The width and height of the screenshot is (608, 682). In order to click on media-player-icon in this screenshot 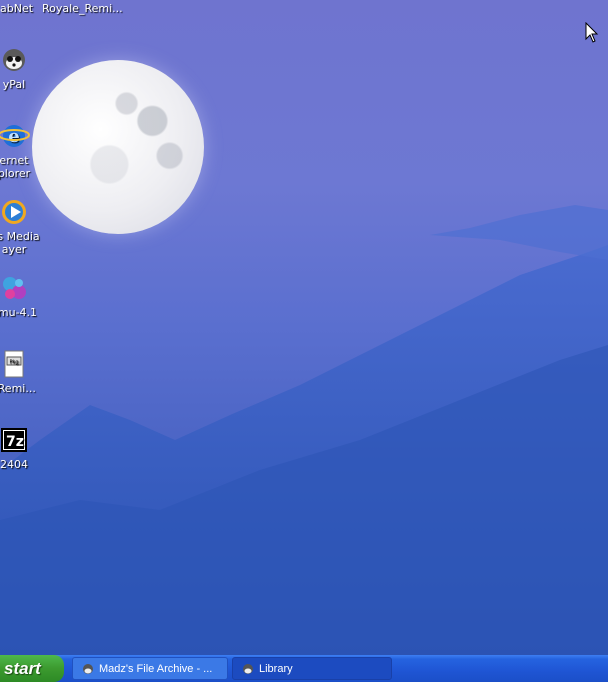, I will do `click(15, 212)`.